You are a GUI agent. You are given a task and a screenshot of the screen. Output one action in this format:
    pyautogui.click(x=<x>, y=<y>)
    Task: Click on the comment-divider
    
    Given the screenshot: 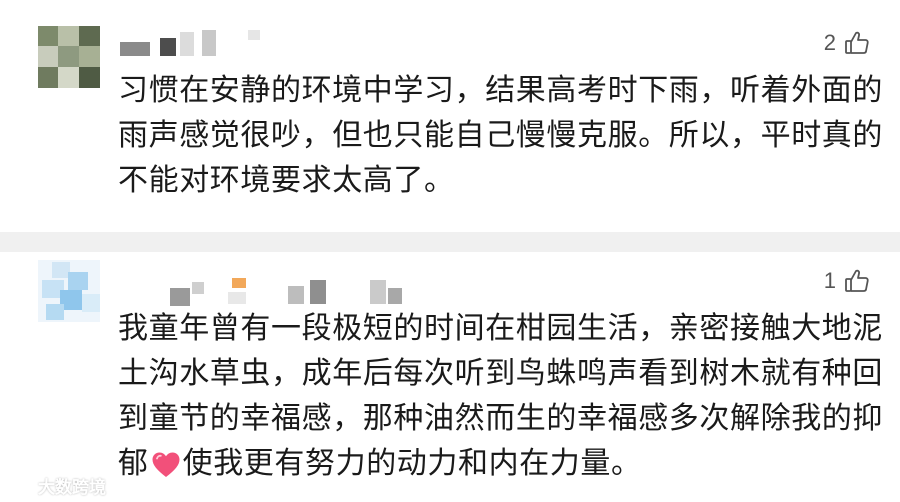 What is the action you would take?
    pyautogui.click(x=450, y=242)
    